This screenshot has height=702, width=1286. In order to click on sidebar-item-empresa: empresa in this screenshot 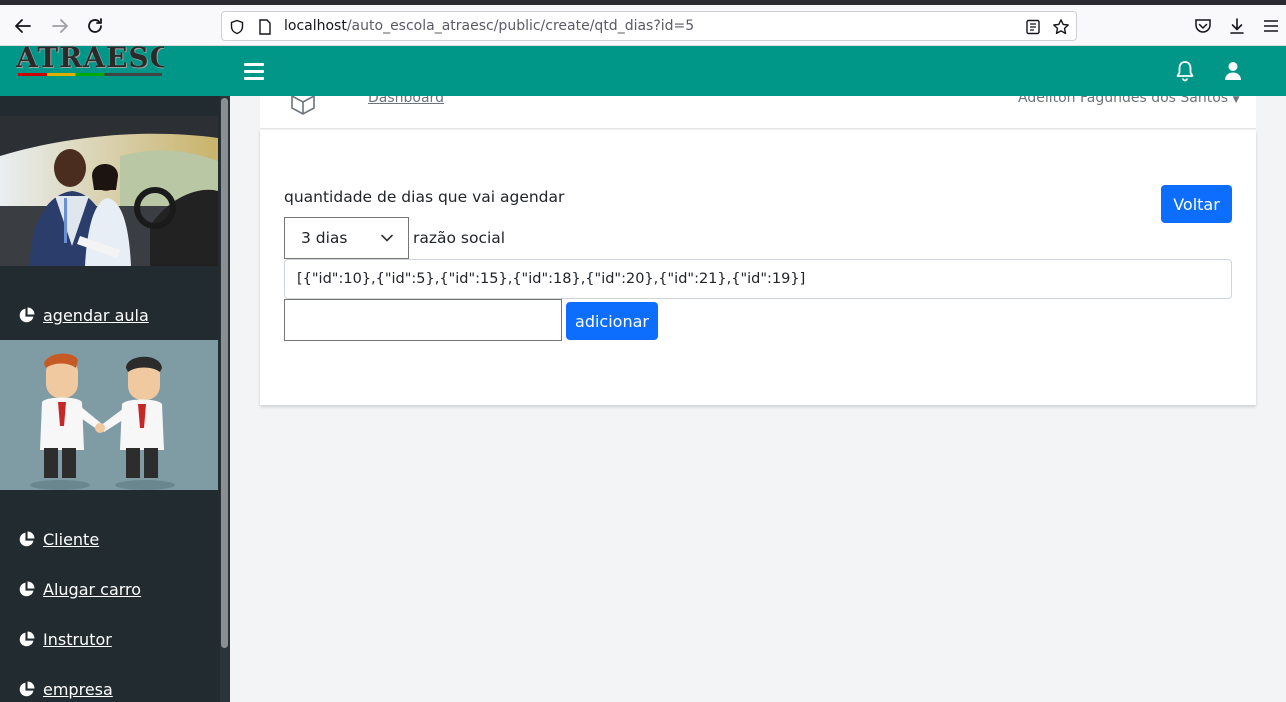, I will do `click(65, 689)`.